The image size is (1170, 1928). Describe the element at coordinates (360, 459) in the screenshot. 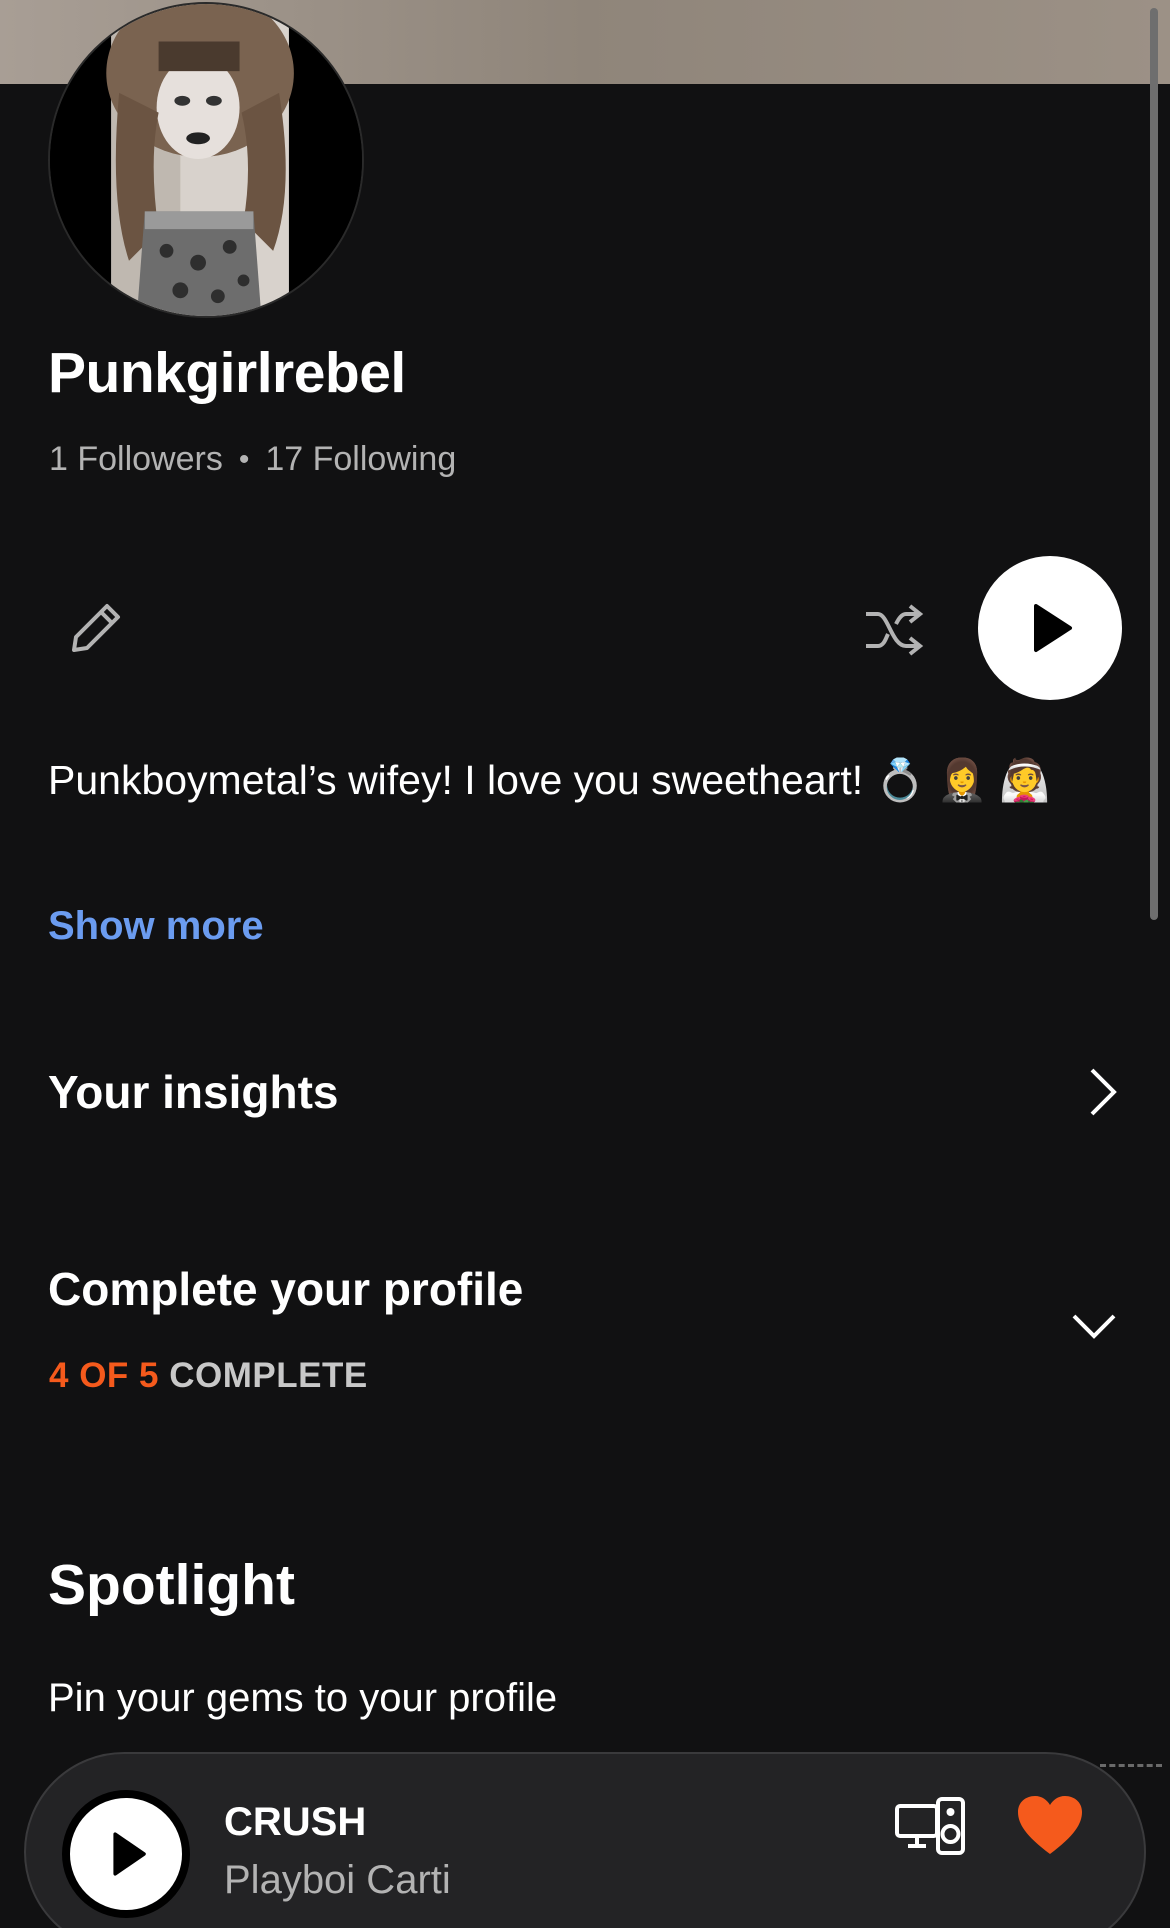

I see `following-link: 17 Following` at that location.